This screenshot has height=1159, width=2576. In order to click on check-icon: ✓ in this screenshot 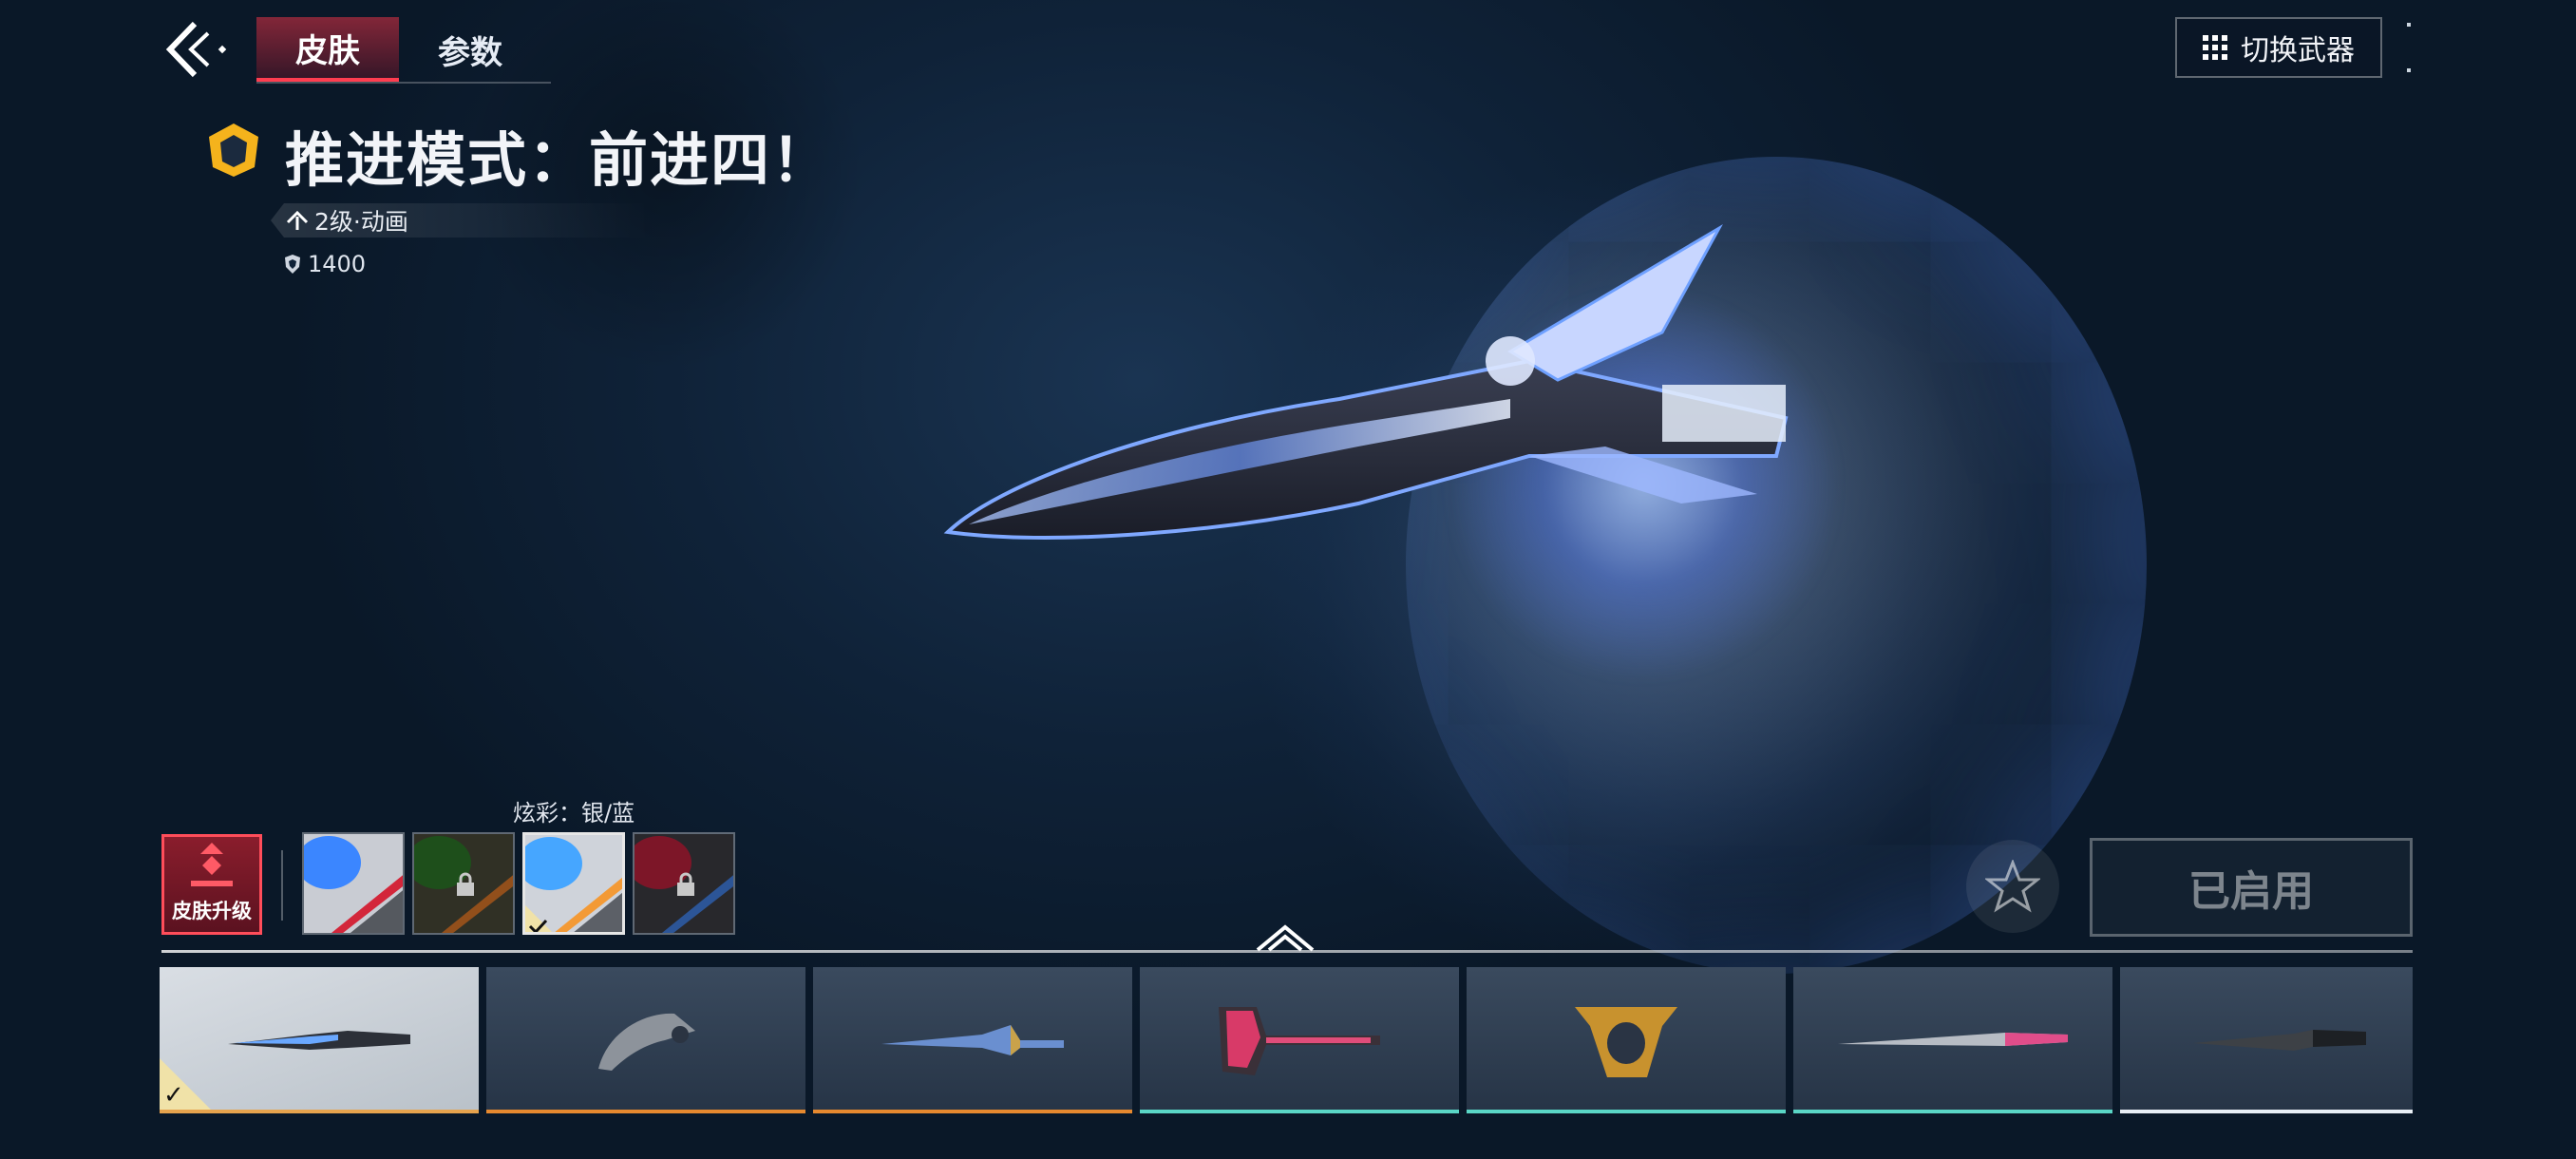, I will do `click(173, 1095)`.